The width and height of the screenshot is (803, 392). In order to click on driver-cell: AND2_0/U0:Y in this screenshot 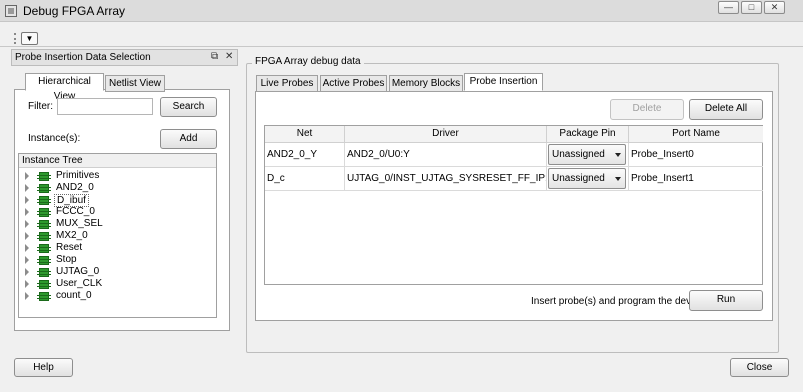, I will do `click(446, 155)`.